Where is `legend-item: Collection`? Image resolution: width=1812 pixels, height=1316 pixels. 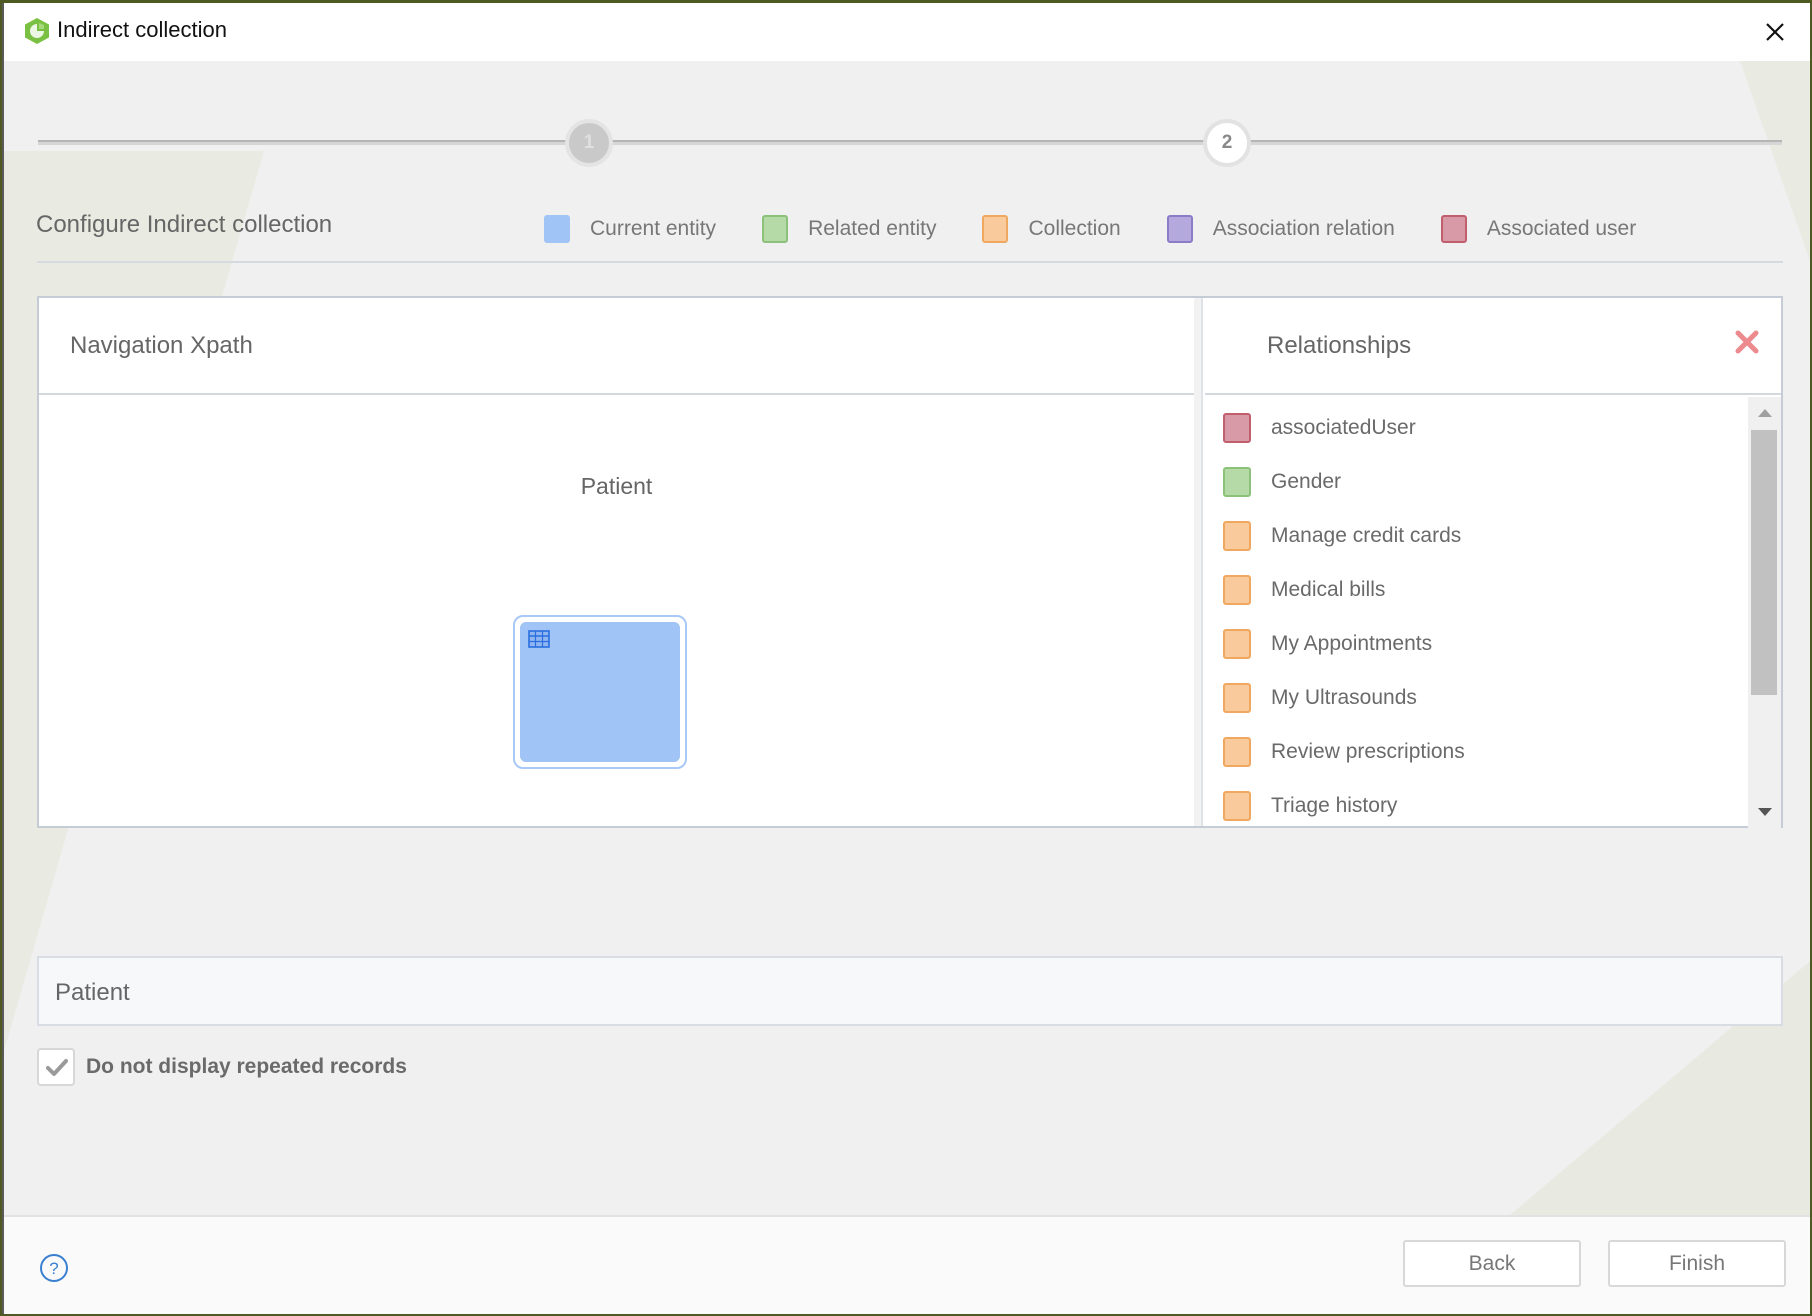 legend-item: Collection is located at coordinates (1051, 229).